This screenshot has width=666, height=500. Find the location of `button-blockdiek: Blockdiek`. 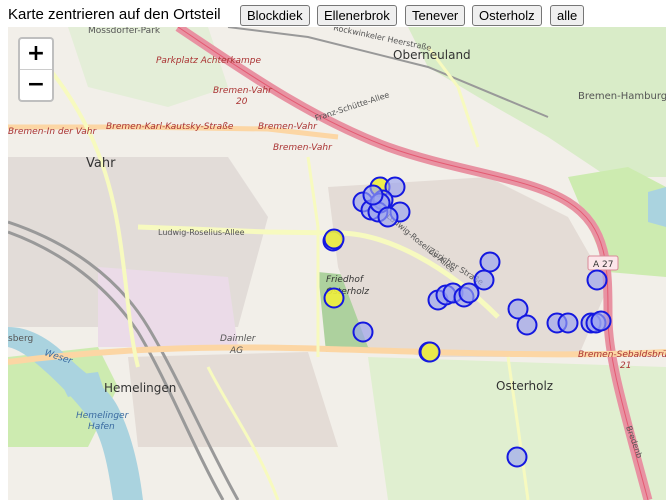

button-blockdiek: Blockdiek is located at coordinates (275, 15).